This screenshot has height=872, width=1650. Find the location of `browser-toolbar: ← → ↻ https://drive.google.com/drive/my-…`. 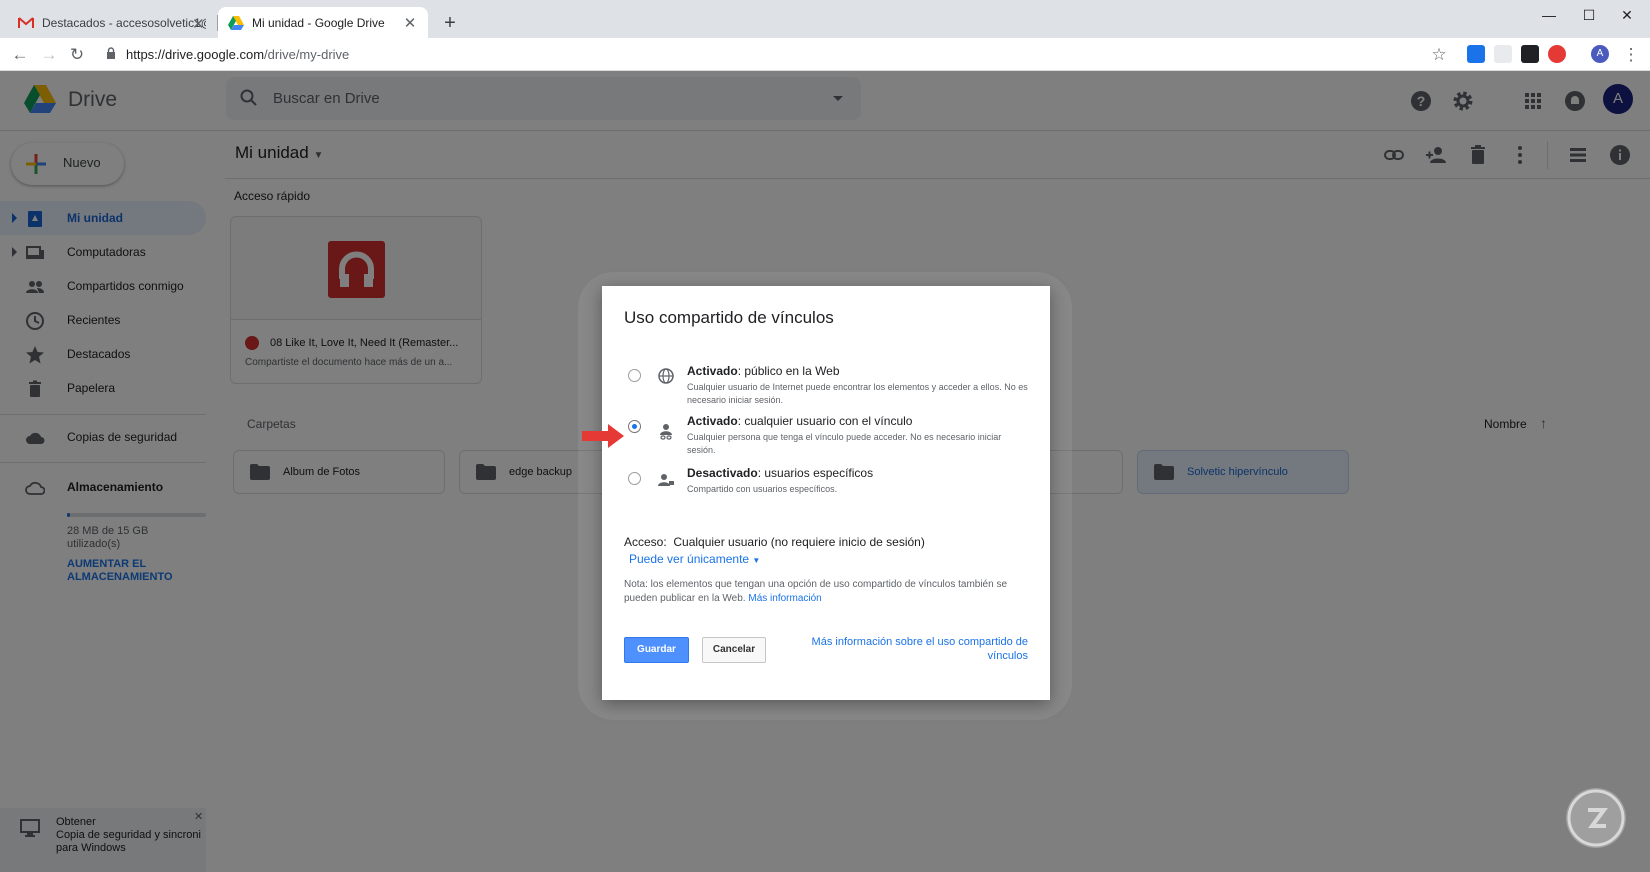

browser-toolbar: ← → ↻ https://drive.google.com/drive/my-… is located at coordinates (825, 54).